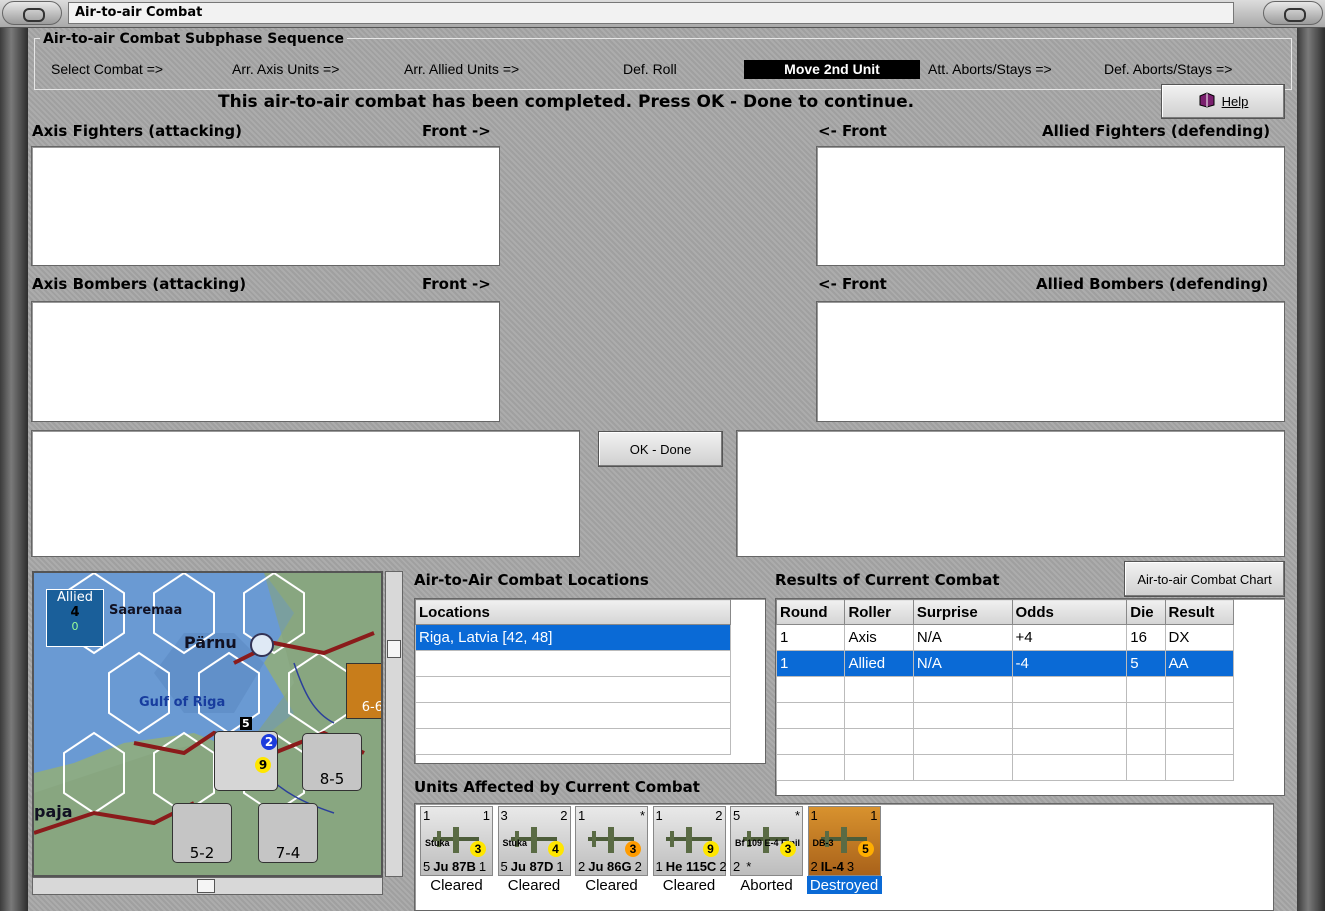 This screenshot has height=911, width=1325. I want to click on cell: Allied, so click(879, 663).